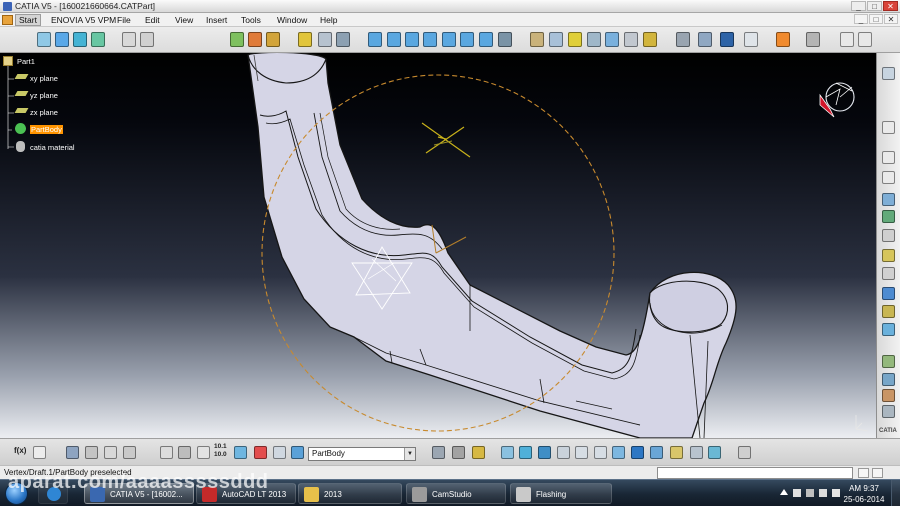 This screenshot has width=900, height=506. I want to click on doc-restore-button: □, so click(876, 19).